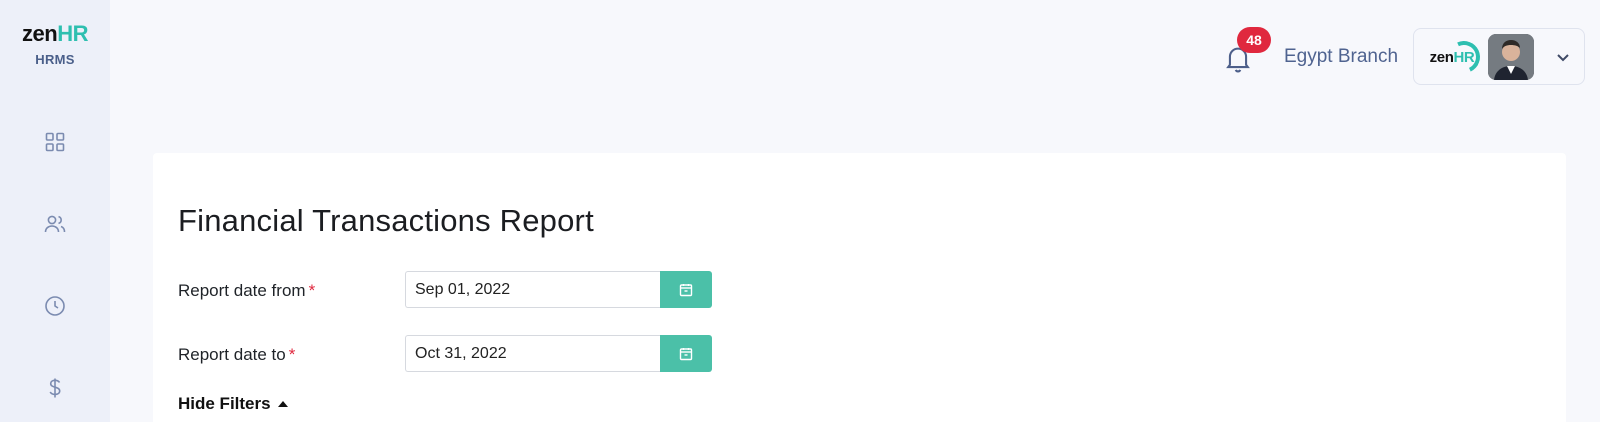 Image resolution: width=1600 pixels, height=422 pixels. Describe the element at coordinates (242, 290) in the screenshot. I see `report-date-from-label-text: Report date from` at that location.